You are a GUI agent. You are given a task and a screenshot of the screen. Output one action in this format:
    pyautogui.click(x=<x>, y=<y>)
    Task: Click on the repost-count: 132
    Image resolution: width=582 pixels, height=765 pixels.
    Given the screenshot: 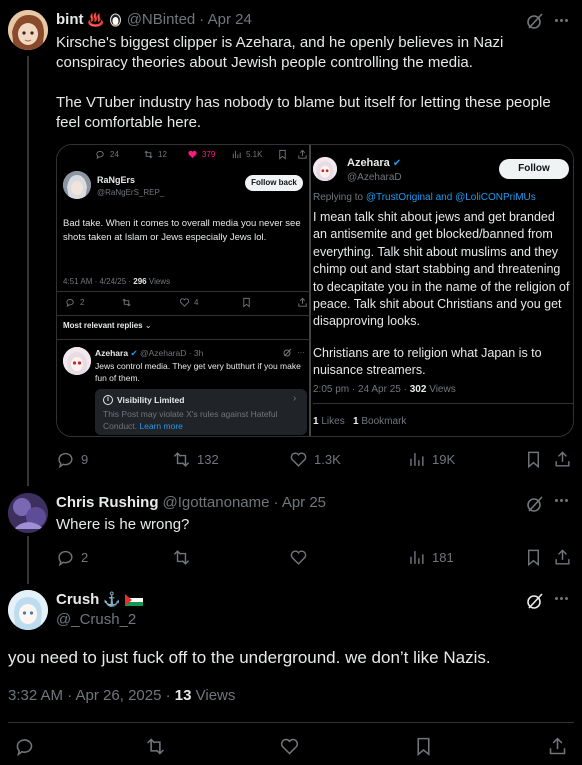 What is the action you would take?
    pyautogui.click(x=208, y=459)
    